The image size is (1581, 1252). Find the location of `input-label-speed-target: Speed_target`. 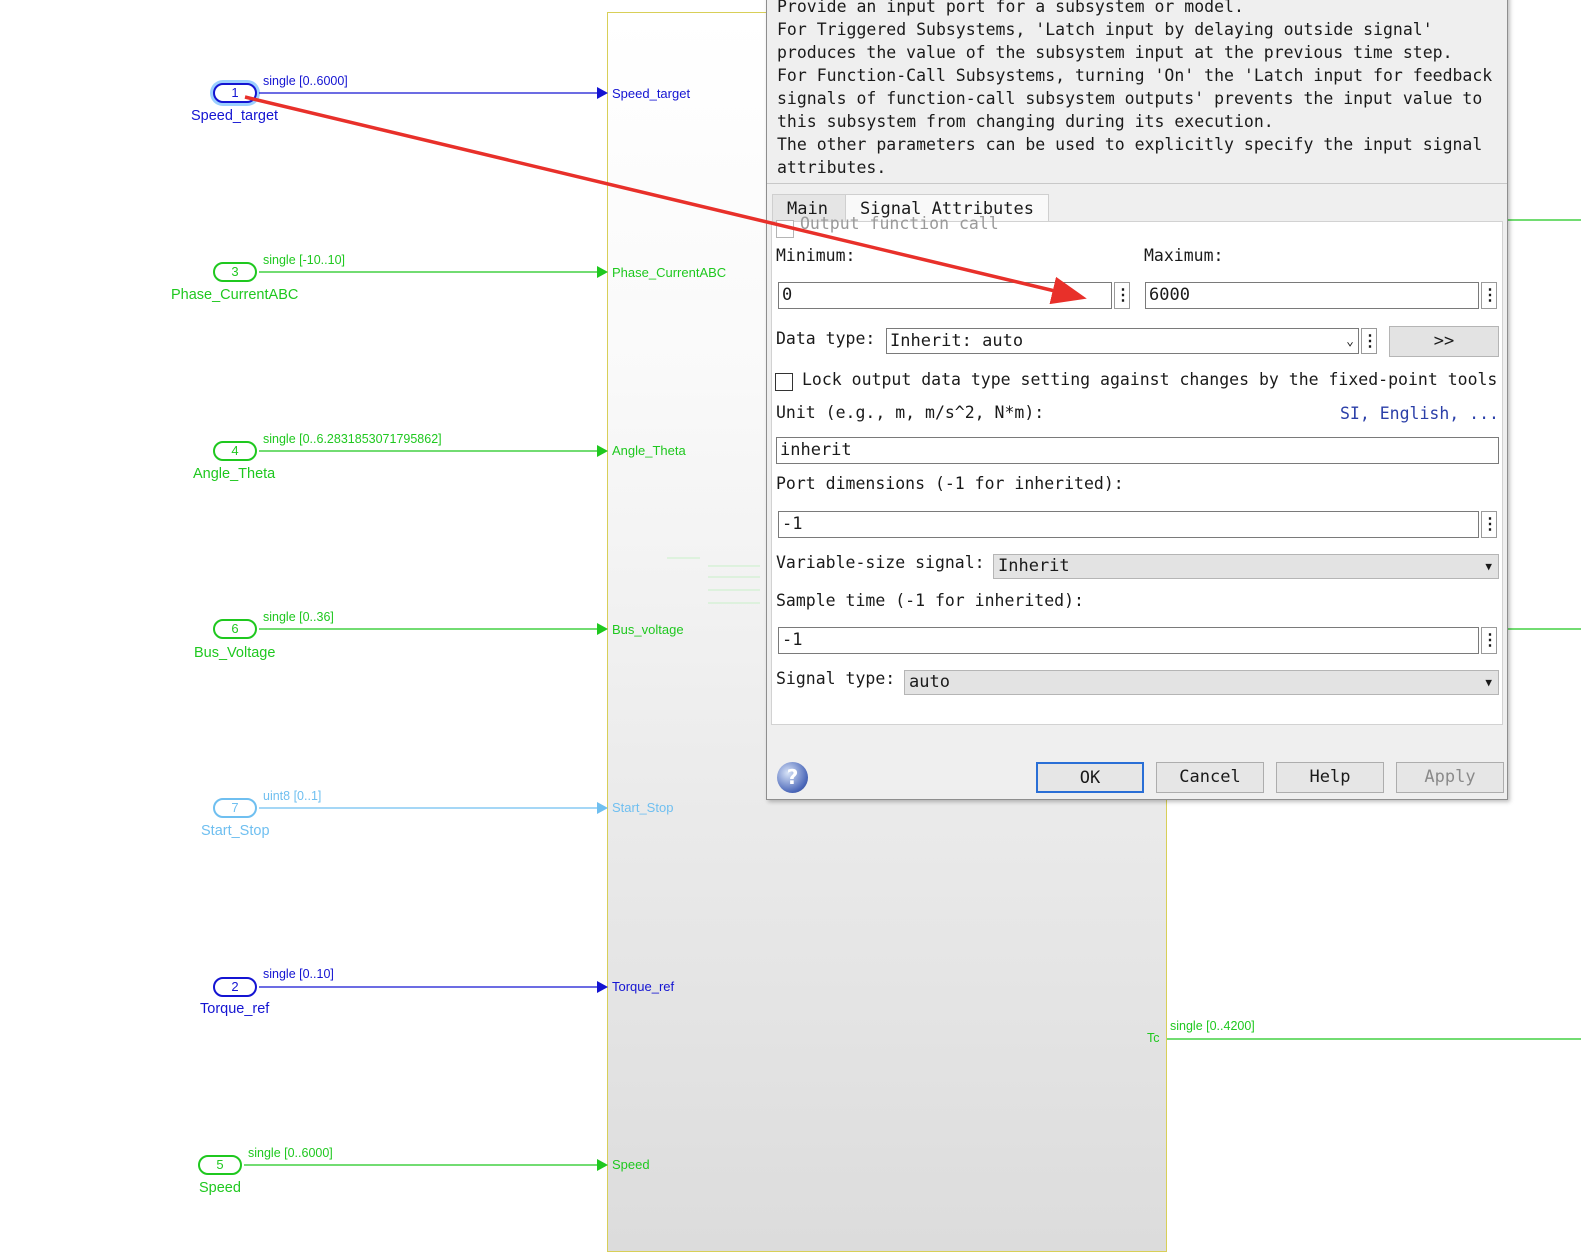

input-label-speed-target: Speed_target is located at coordinates (651, 93).